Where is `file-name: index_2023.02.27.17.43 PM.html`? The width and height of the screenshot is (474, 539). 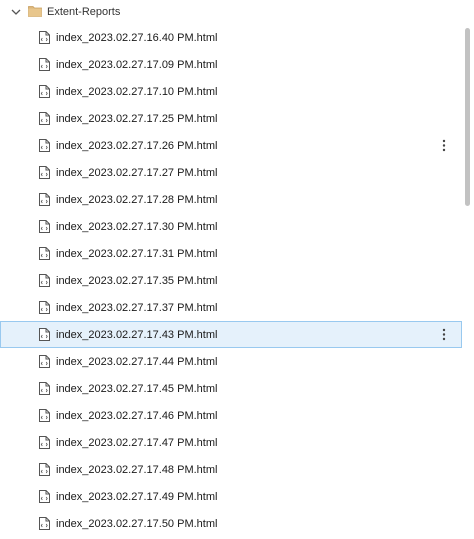 file-name: index_2023.02.27.17.43 PM.html is located at coordinates (137, 335).